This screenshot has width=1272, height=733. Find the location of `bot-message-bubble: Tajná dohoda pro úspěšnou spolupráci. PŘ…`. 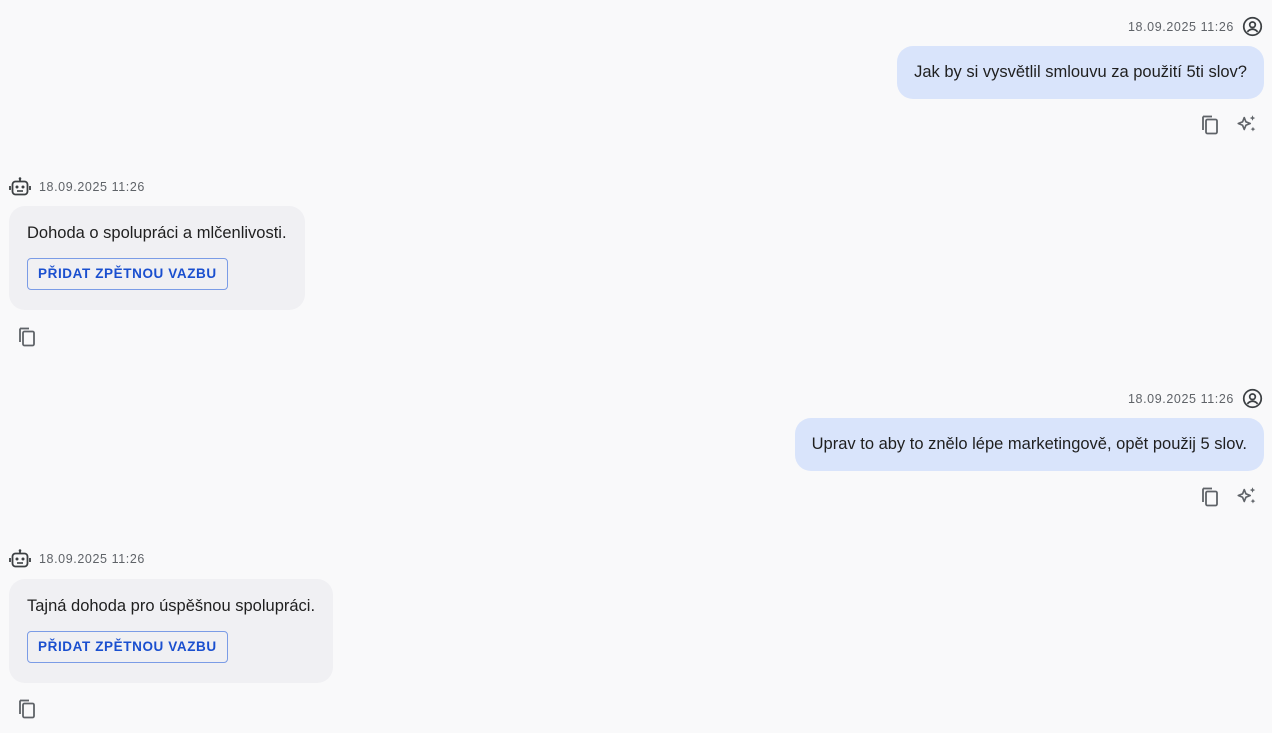

bot-message-bubble: Tajná dohoda pro úspěšnou spolupráci. PŘ… is located at coordinates (171, 631).